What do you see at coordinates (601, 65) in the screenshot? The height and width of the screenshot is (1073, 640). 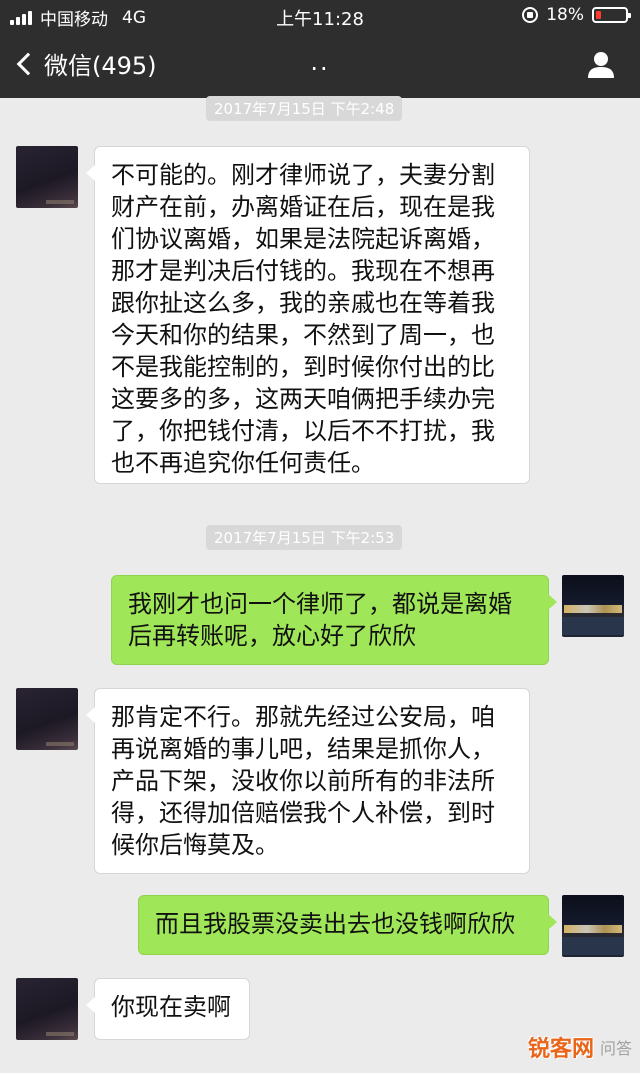 I see `person-icon` at bounding box center [601, 65].